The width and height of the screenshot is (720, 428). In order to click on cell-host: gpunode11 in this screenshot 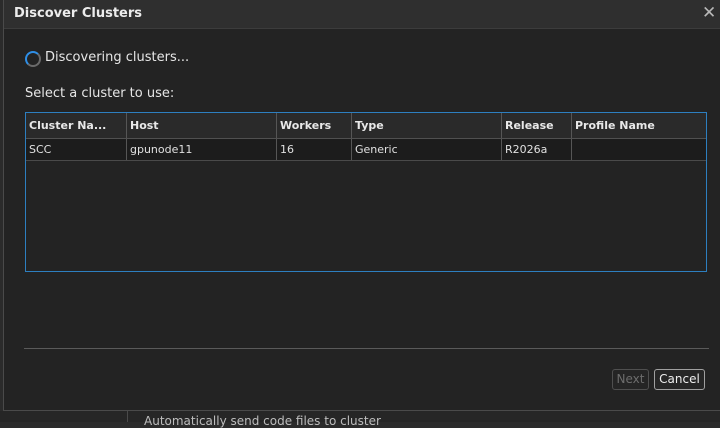, I will do `click(202, 149)`.